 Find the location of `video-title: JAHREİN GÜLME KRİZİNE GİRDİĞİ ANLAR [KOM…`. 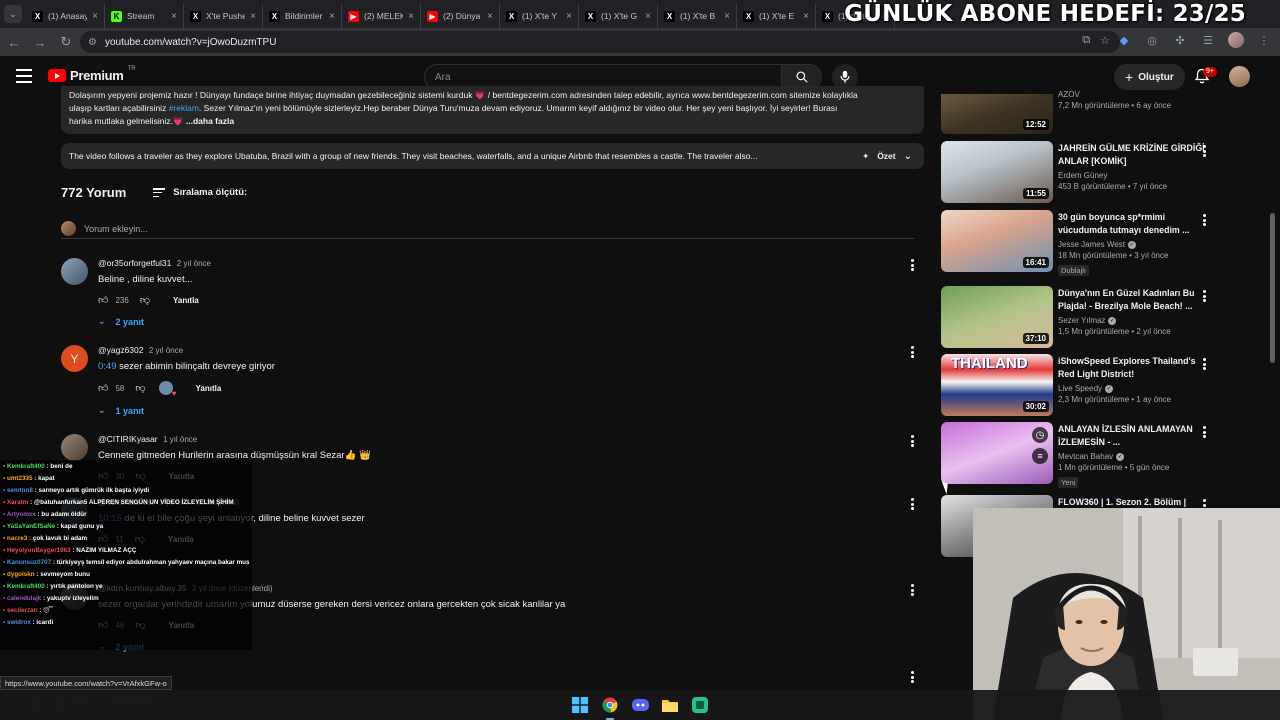

video-title: JAHREİN GÜLME KRİZİNE GİRDİĞİ ANLAR [KOM… is located at coordinates (1133, 154).